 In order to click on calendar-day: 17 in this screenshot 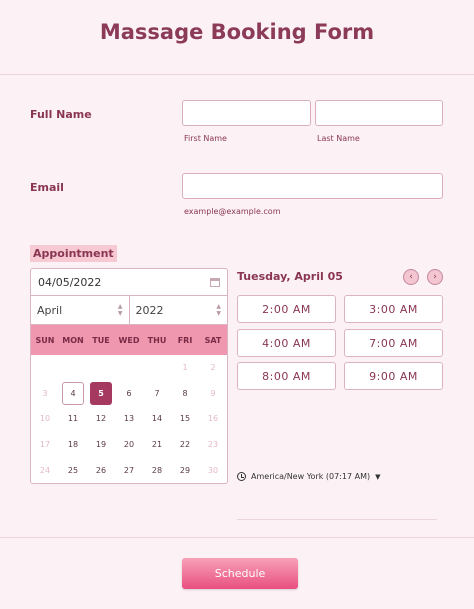, I will do `click(45, 445)`.